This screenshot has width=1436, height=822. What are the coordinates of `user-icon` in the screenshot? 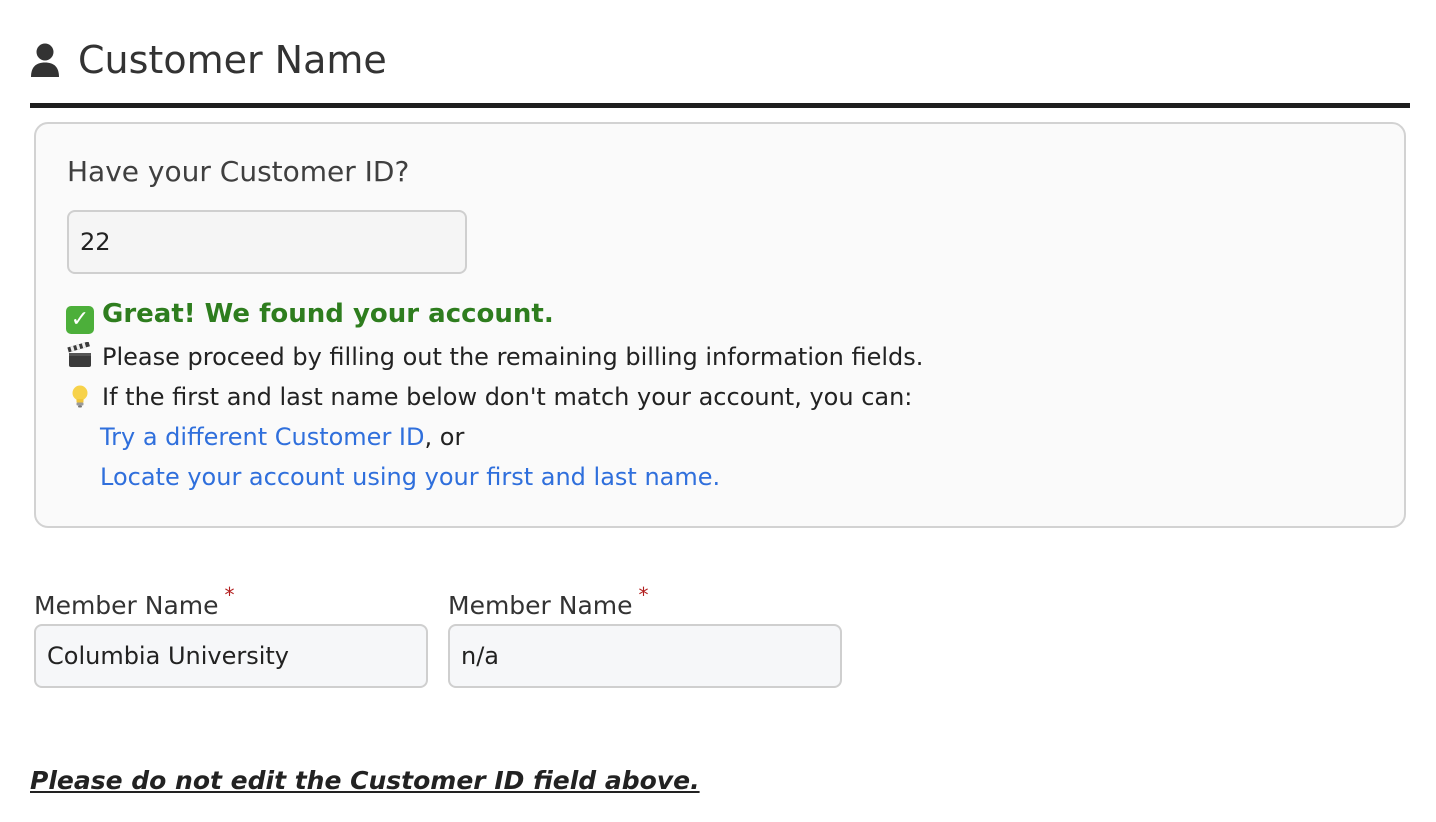 It's located at (45, 60).